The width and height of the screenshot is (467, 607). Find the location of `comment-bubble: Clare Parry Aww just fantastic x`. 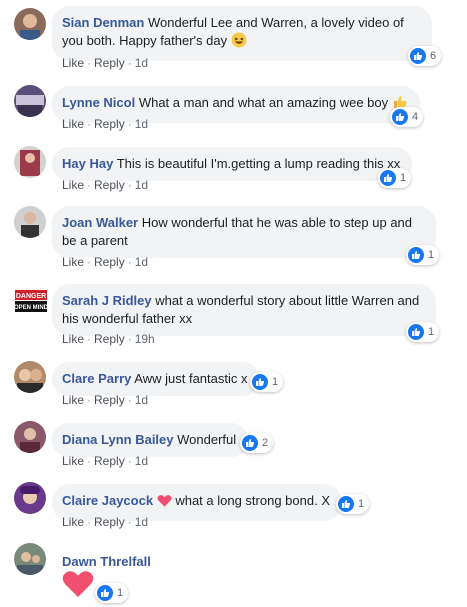

comment-bubble: Clare Parry Aww just fantastic x is located at coordinates (156, 379).